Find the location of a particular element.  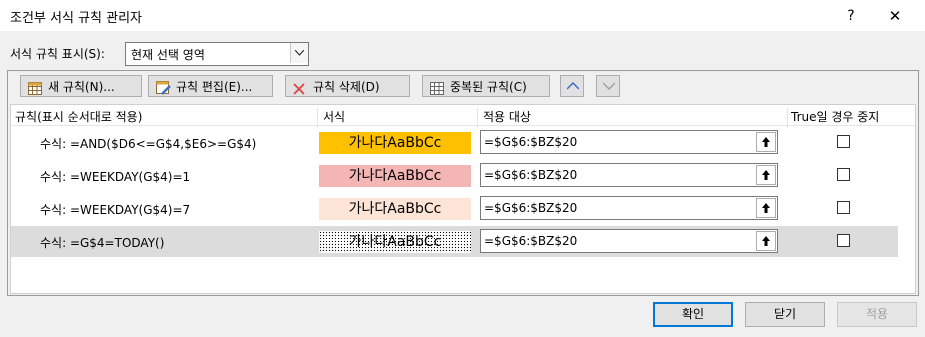

rule-formula: 수식: =WEEKDAY(G$4)=1 is located at coordinates (115, 177).